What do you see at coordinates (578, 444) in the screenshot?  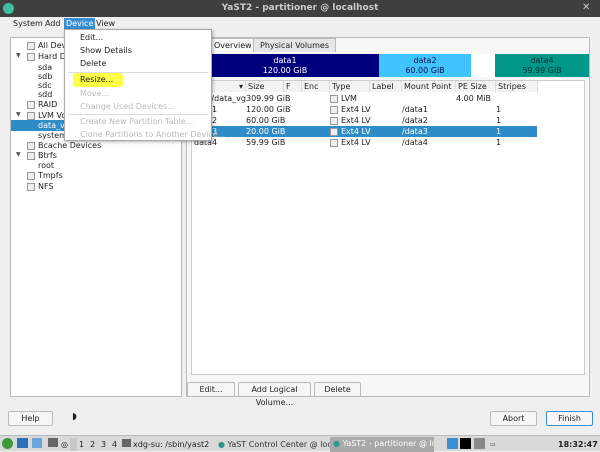 I see `clock: 18:32:47` at bounding box center [578, 444].